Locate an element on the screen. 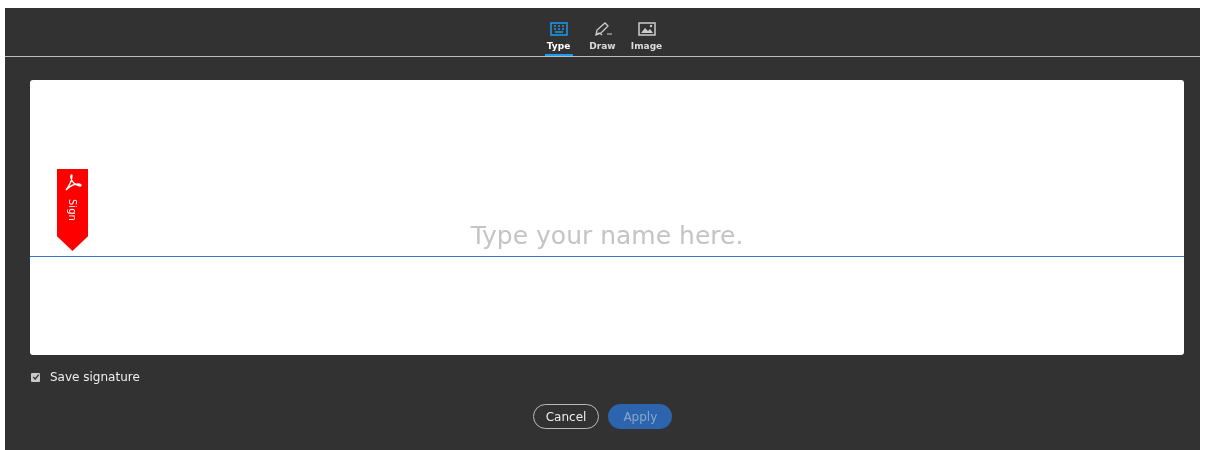  save-signature-label: Save signature is located at coordinates (95, 377).